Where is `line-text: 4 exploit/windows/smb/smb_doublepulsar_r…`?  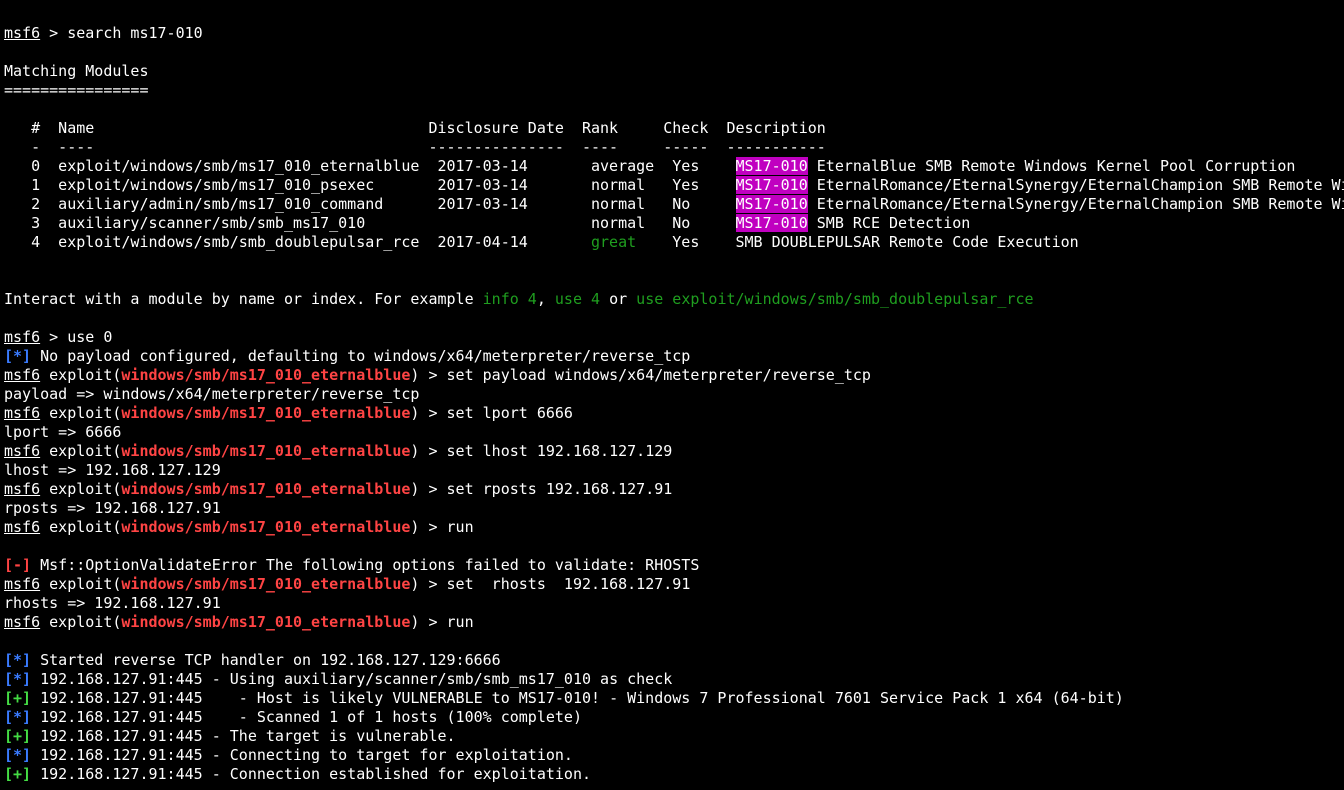
line-text: 4 exploit/windows/smb/smb_doublepulsar_r… is located at coordinates (297, 242).